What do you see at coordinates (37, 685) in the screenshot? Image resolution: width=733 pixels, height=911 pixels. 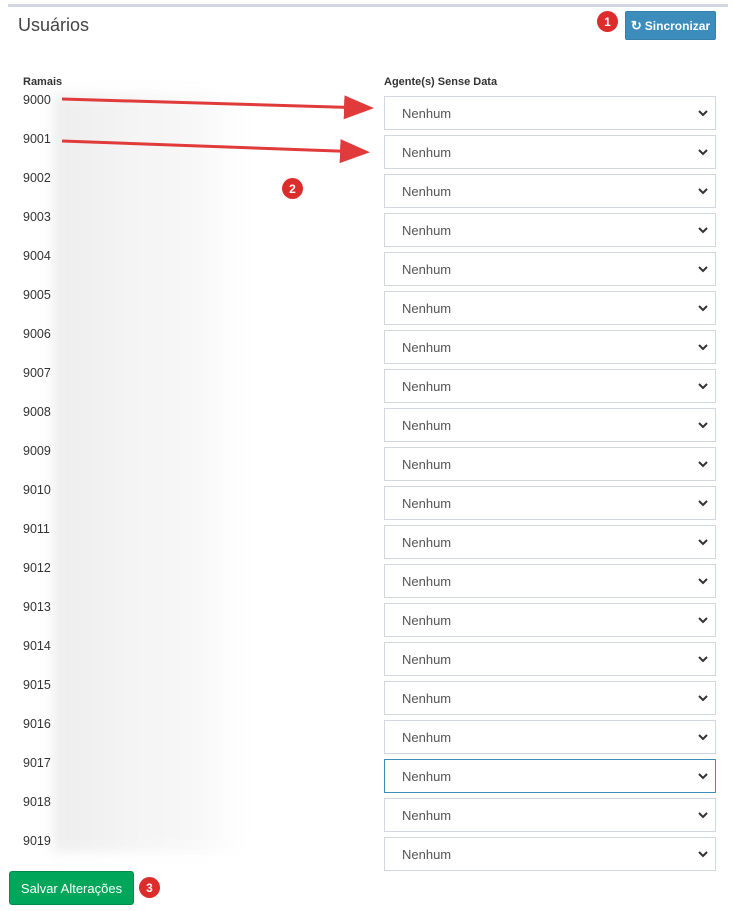 I see `extension-label: 9015` at bounding box center [37, 685].